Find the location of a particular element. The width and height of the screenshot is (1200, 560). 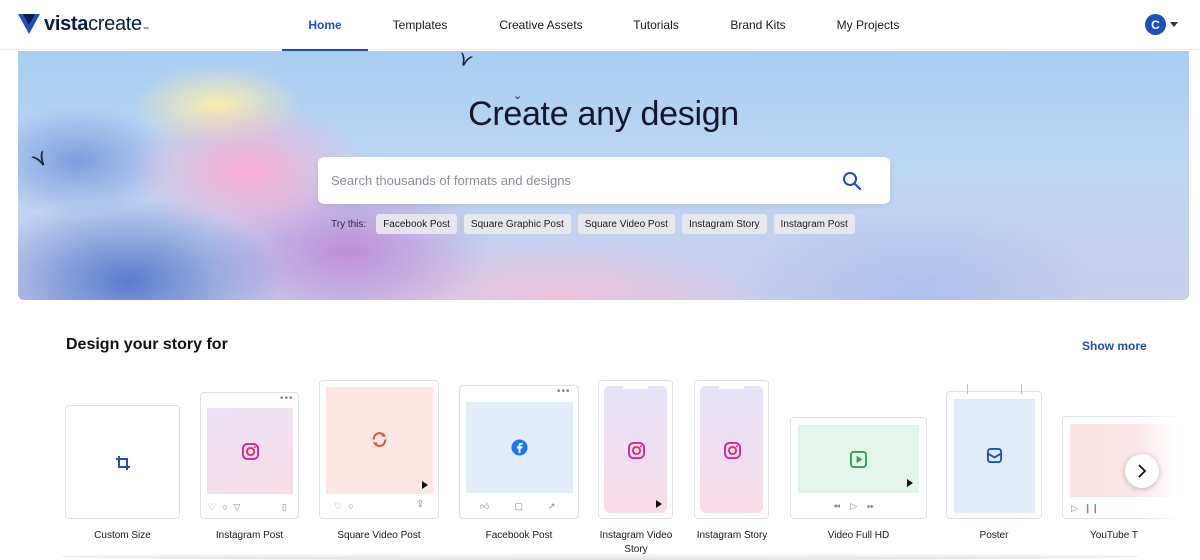

card-label: Instagram Post is located at coordinates (249, 535).